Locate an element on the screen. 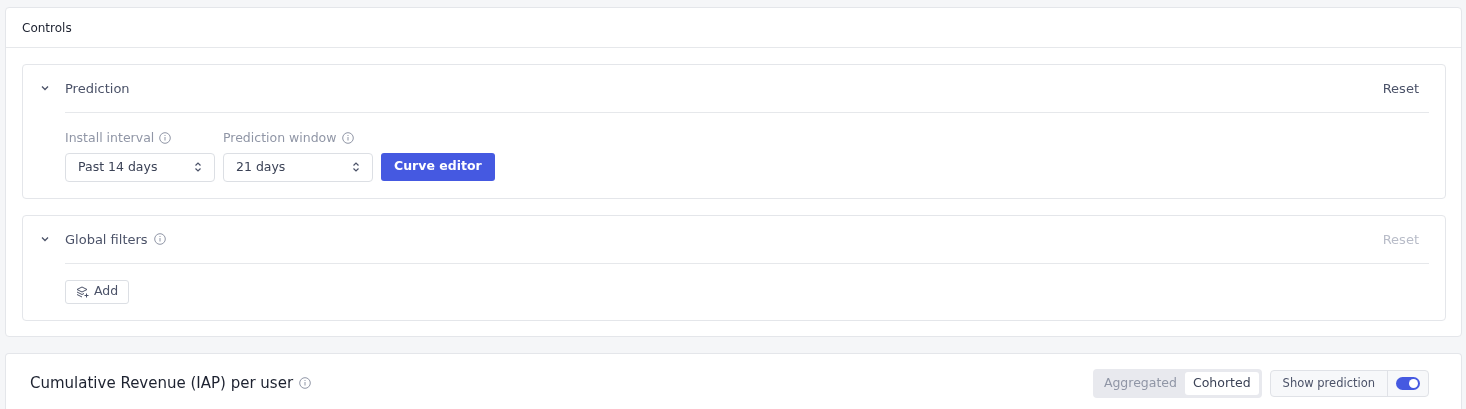  add-button: Add is located at coordinates (97, 291).